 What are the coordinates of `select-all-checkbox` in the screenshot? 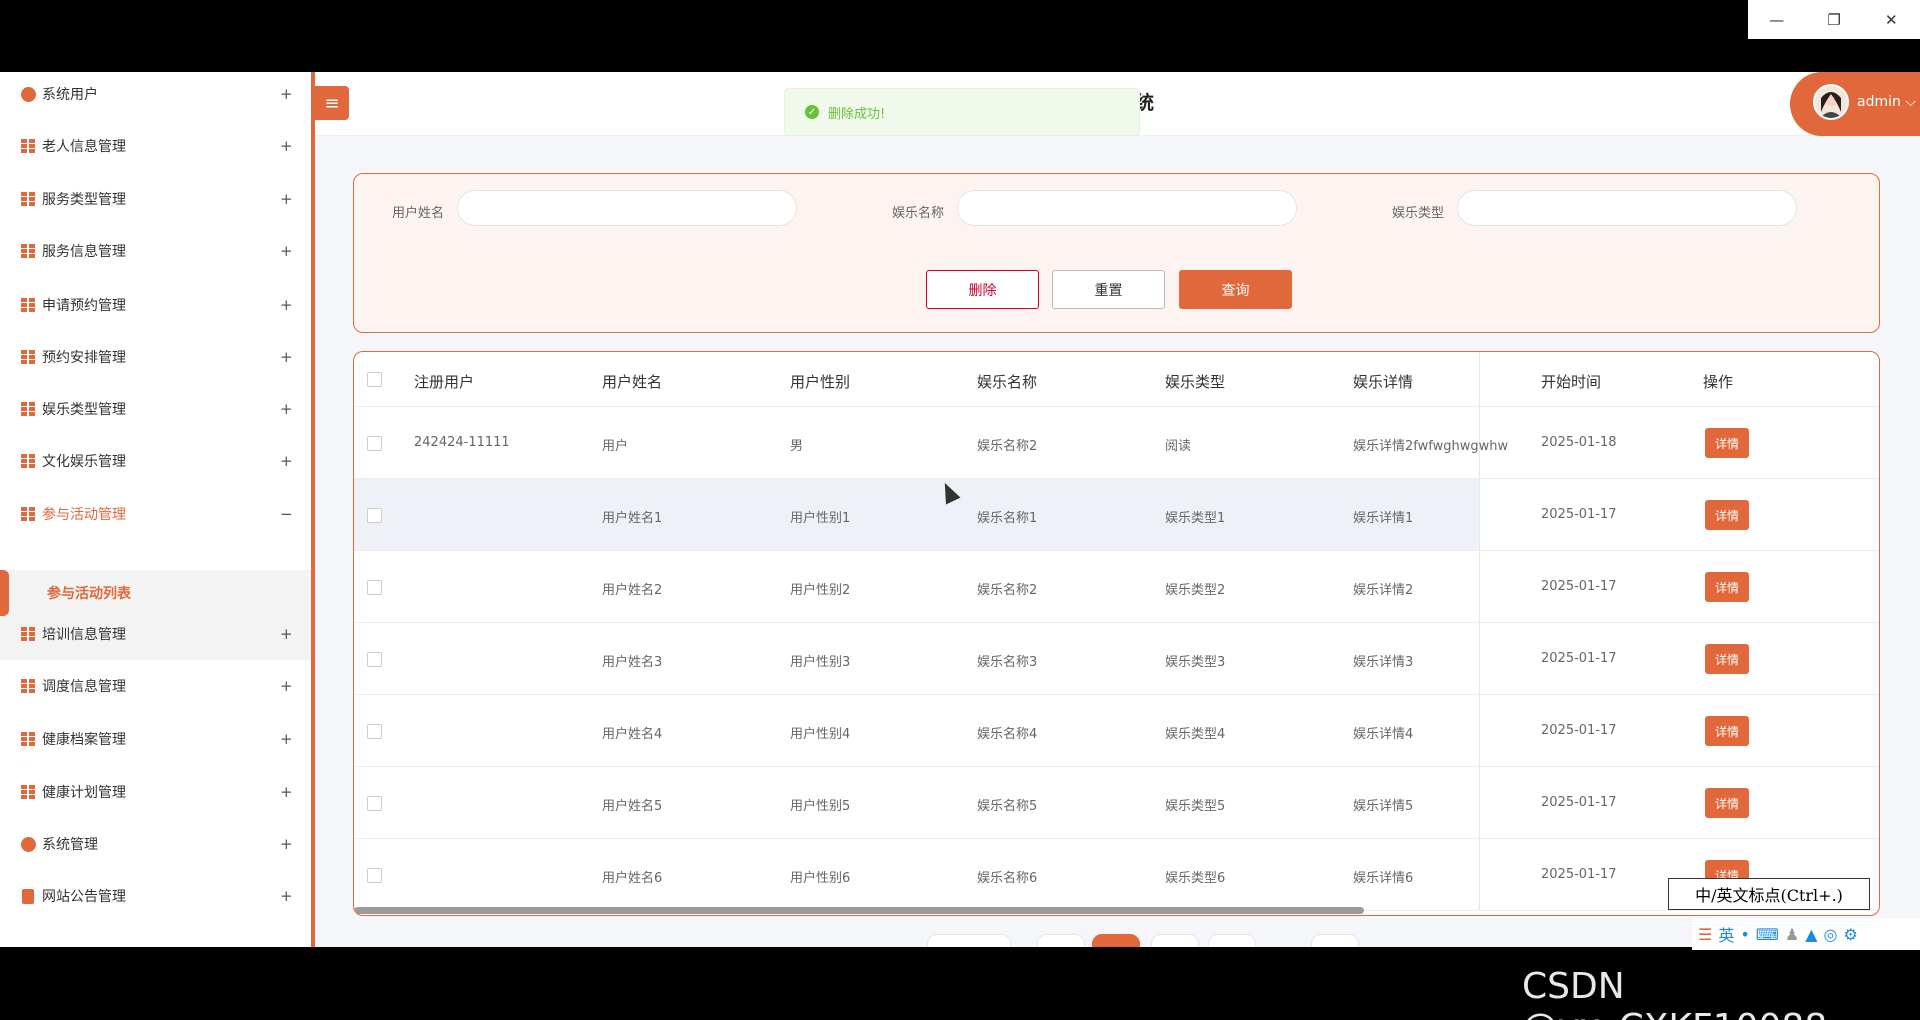 It's located at (374, 379).